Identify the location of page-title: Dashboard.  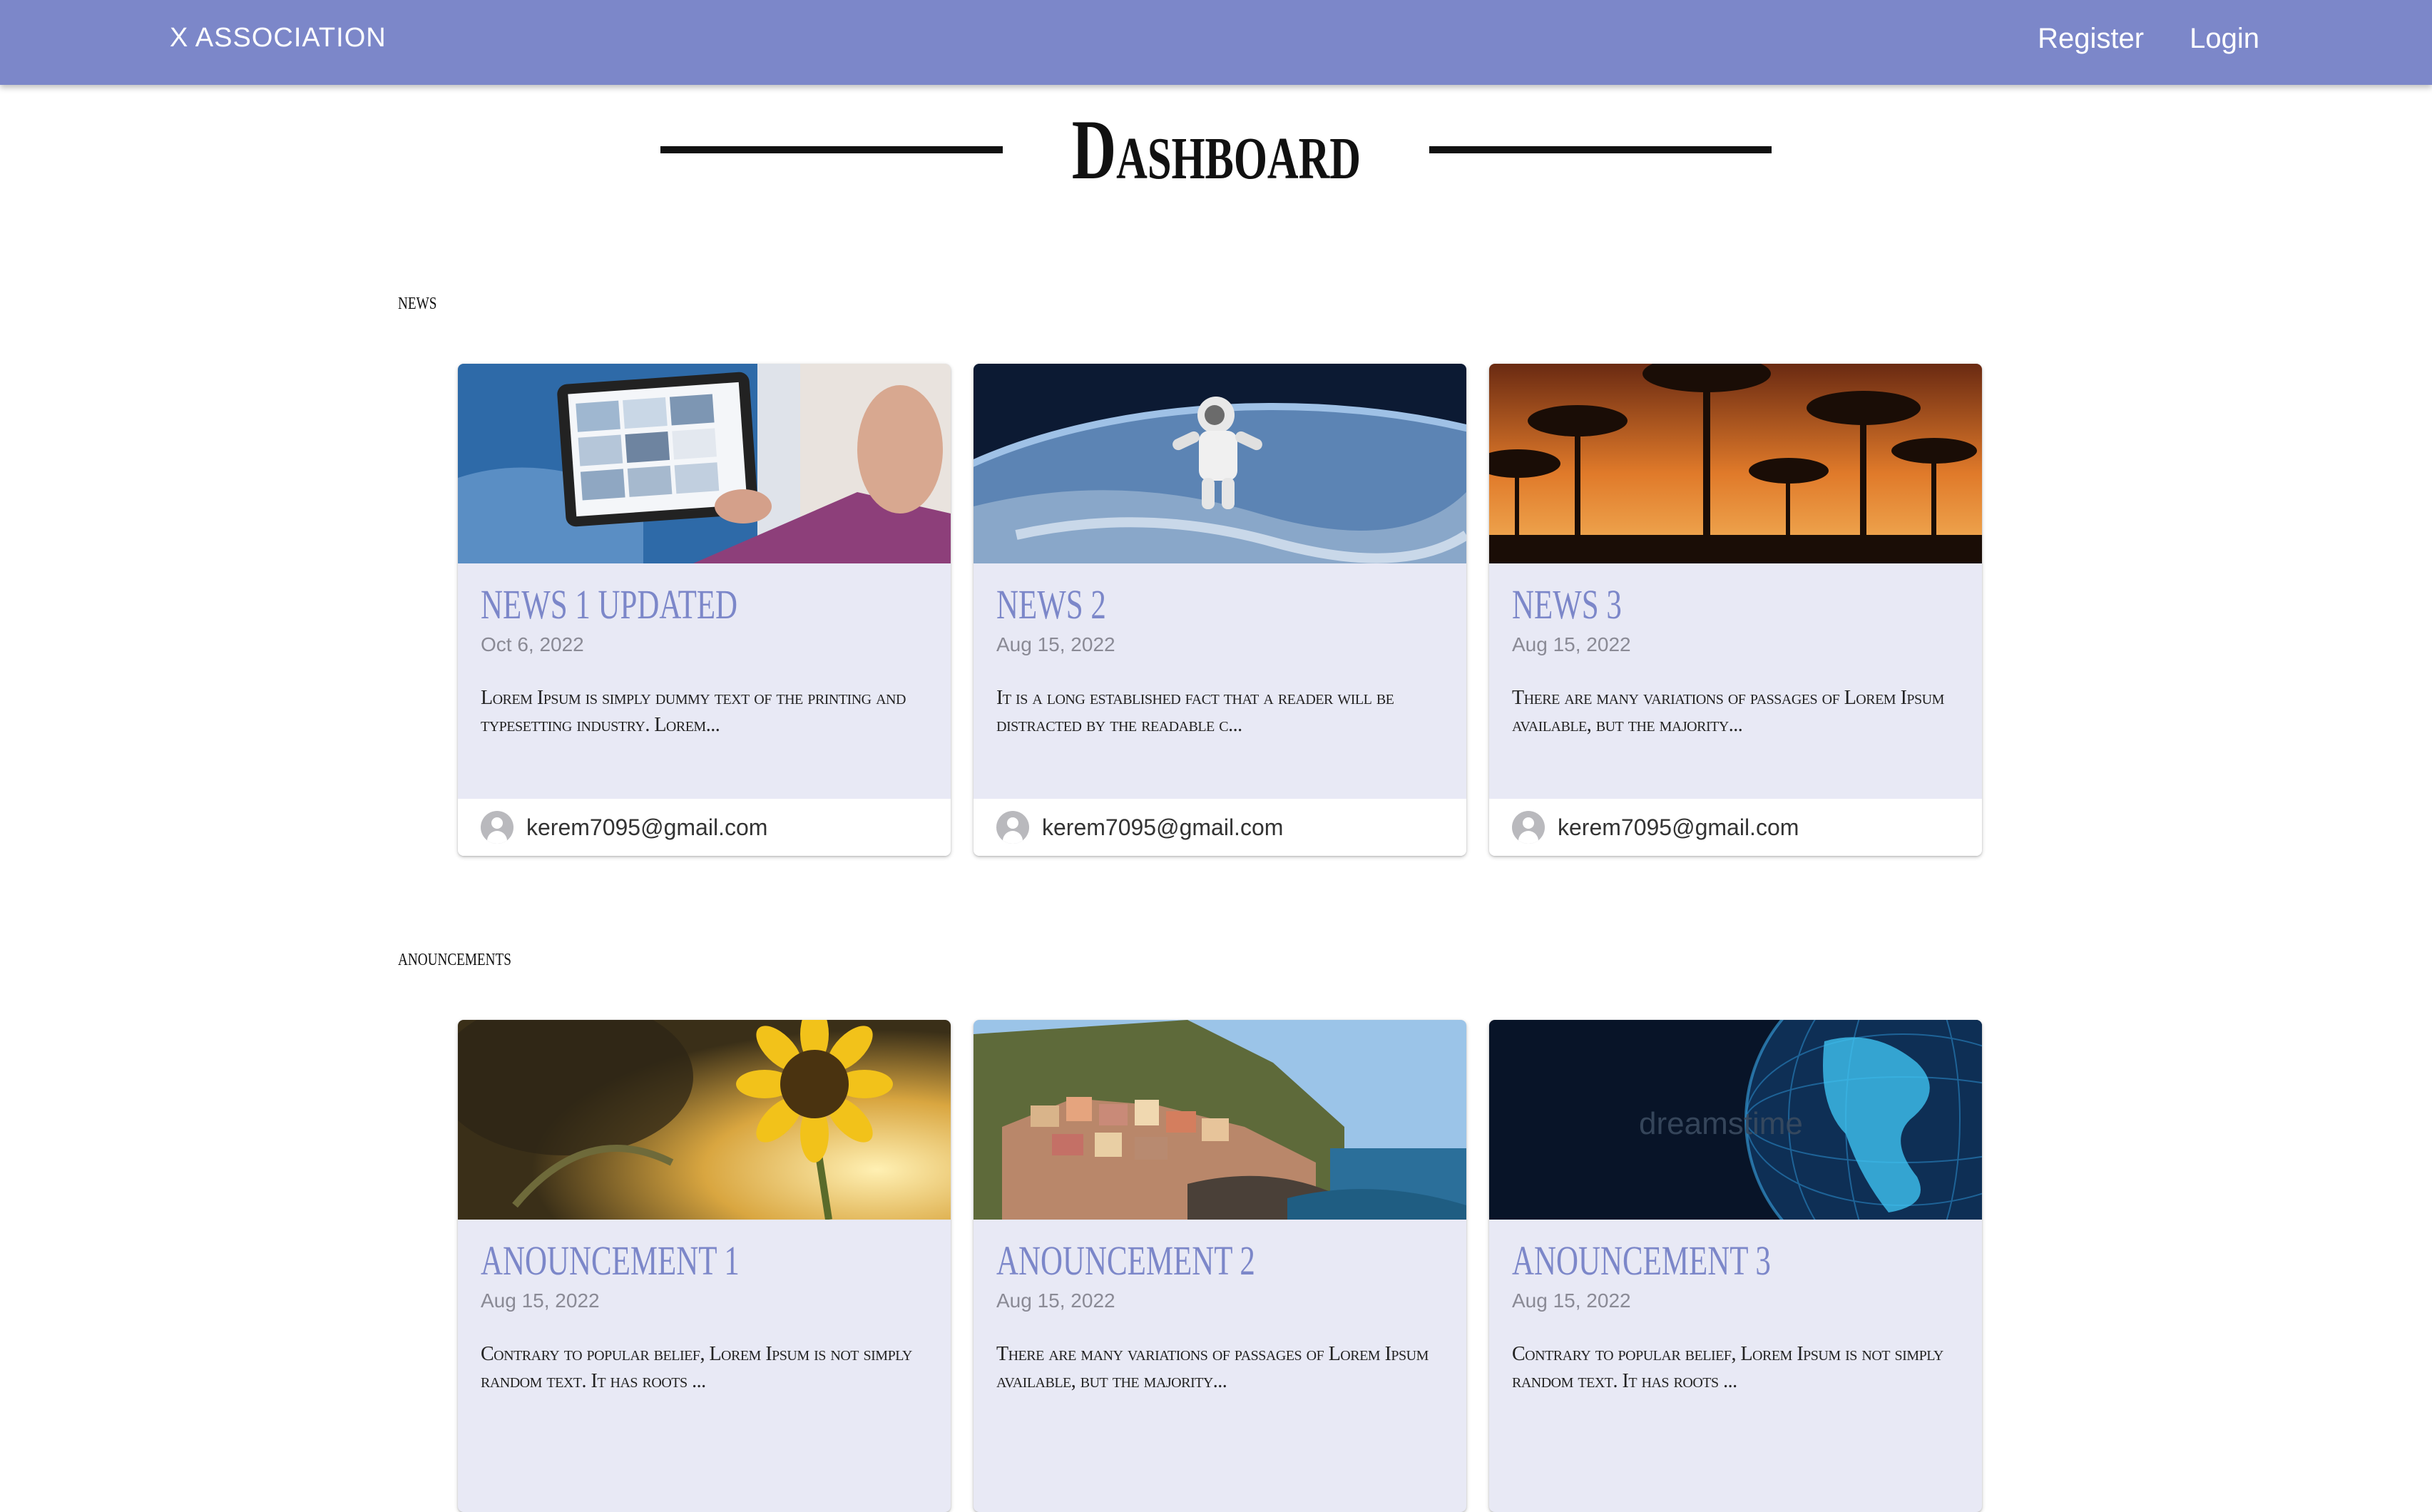
(1216, 149).